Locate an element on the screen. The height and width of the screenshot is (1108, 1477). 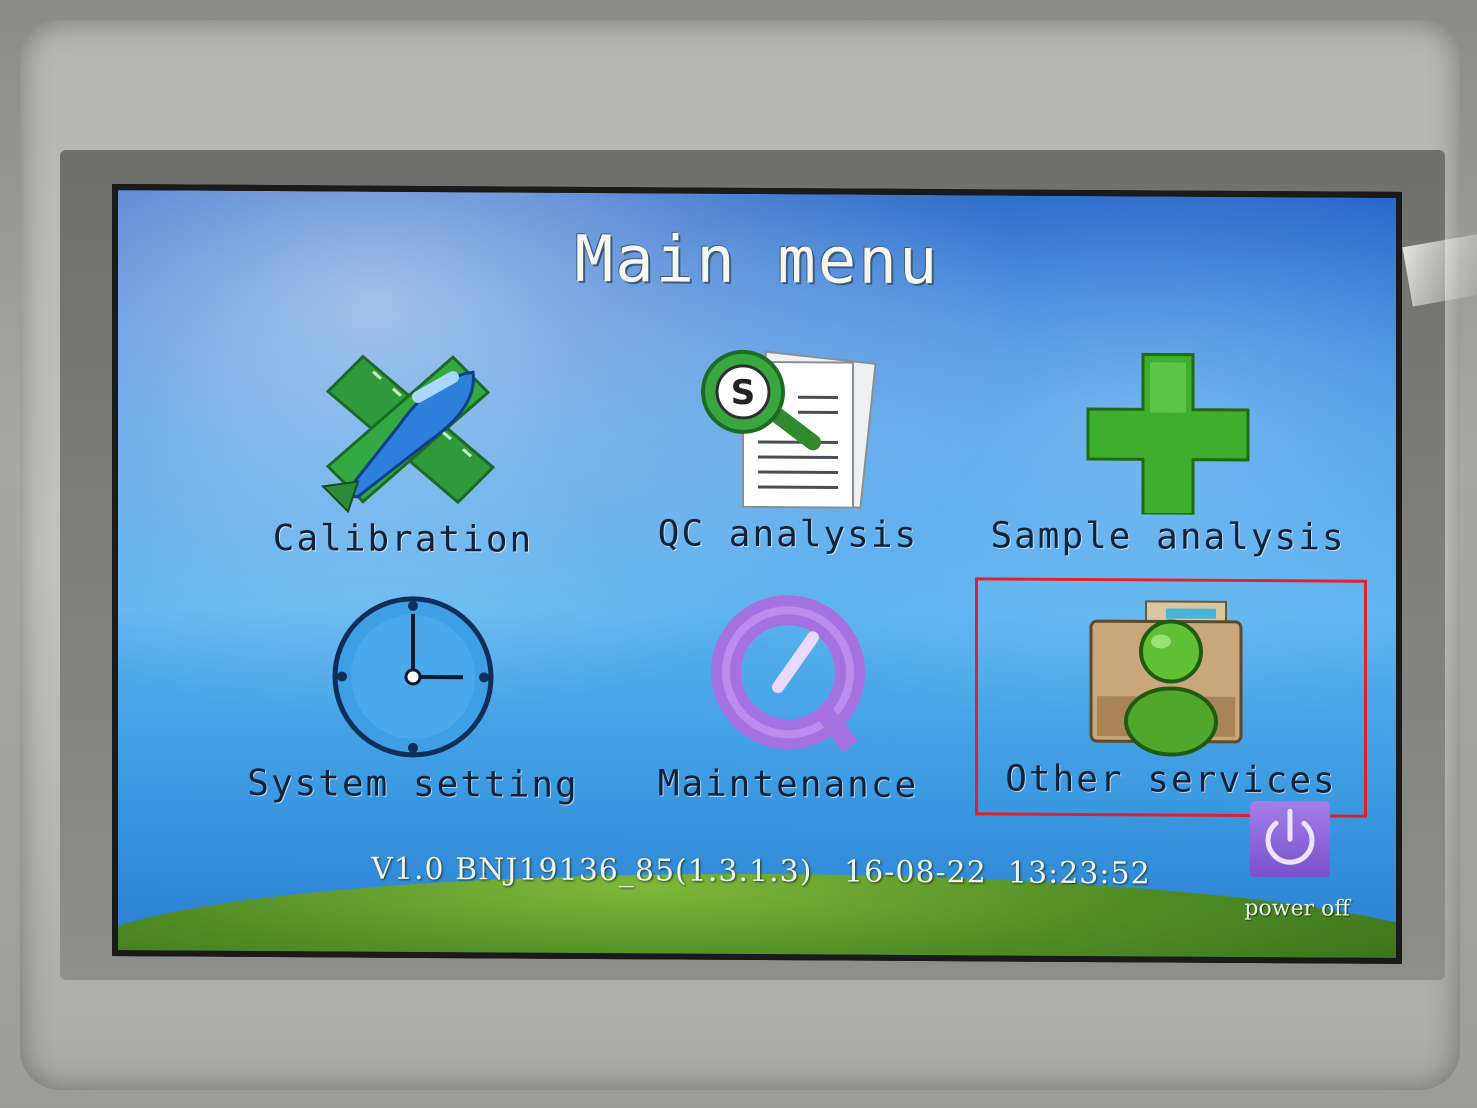
menu-item-qc-analysis: S QC analysis is located at coordinates (788, 457).